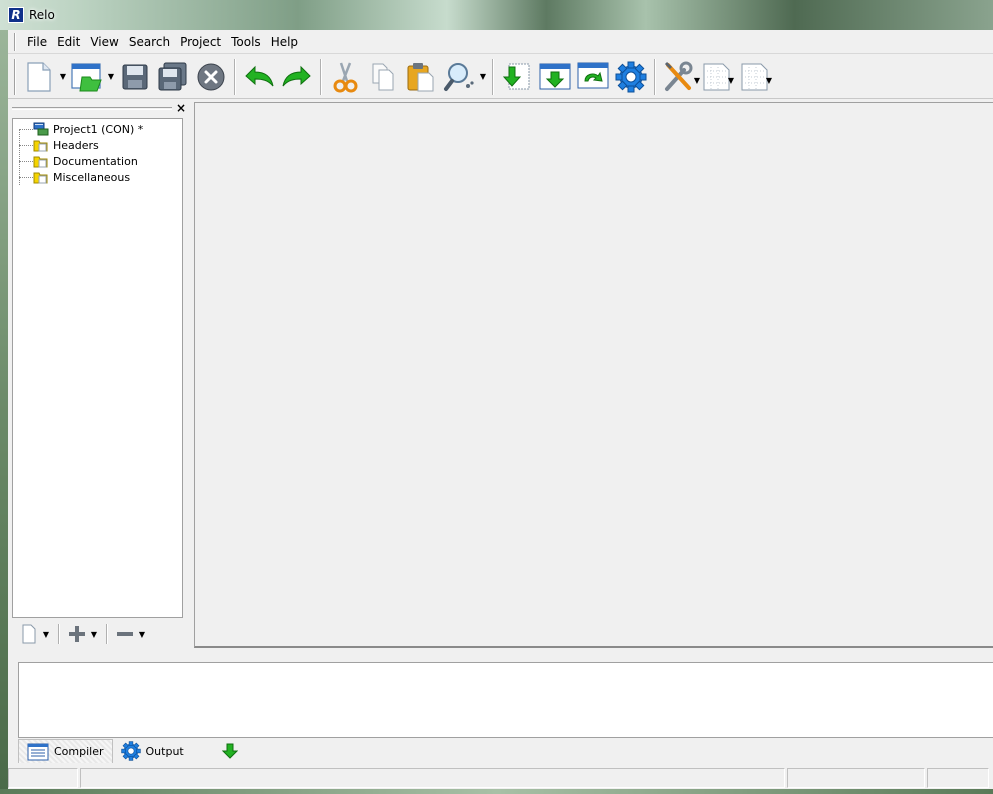 The image size is (993, 794). I want to click on add-button, so click(77, 634).